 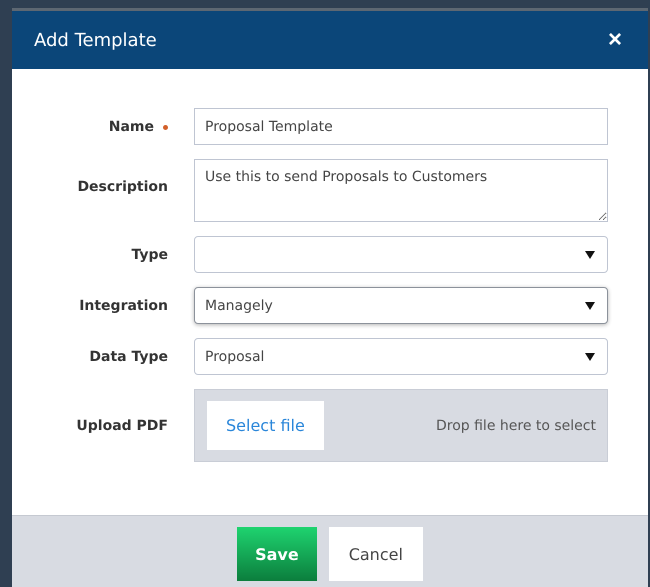 What do you see at coordinates (401, 126) in the screenshot?
I see `name-input: Proposal Template` at bounding box center [401, 126].